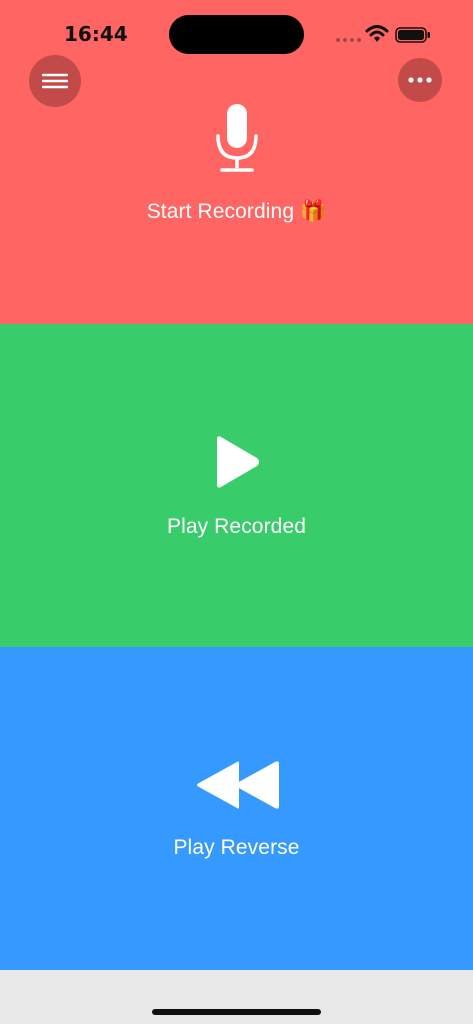 The width and height of the screenshot is (473, 1024). What do you see at coordinates (236, 1012) in the screenshot?
I see `home-indicator` at bounding box center [236, 1012].